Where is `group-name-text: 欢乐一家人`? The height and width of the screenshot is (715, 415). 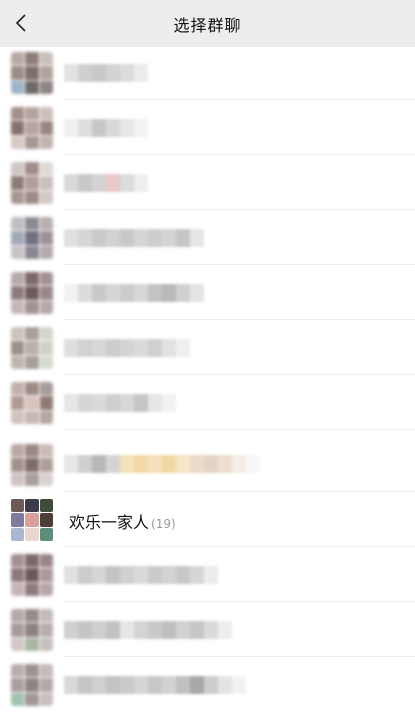
group-name-text: 欢乐一家人 is located at coordinates (109, 522).